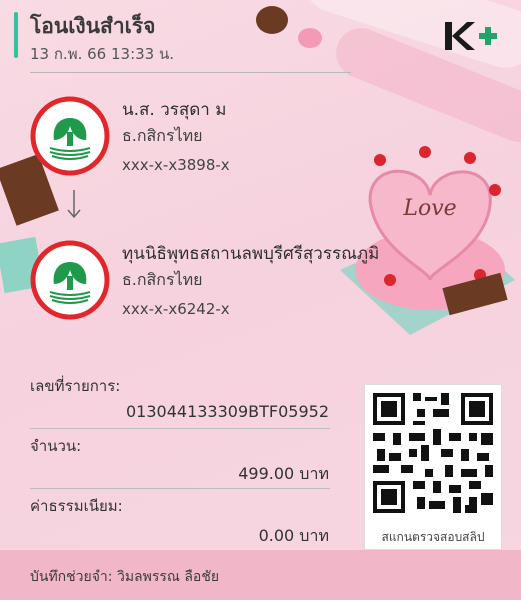 Image resolution: width=521 pixels, height=600 pixels. I want to click on sender-section: น.ส. วรสุดา ม ธ.กสิกรไทย xxx-x-x3898-x, so click(195, 139).